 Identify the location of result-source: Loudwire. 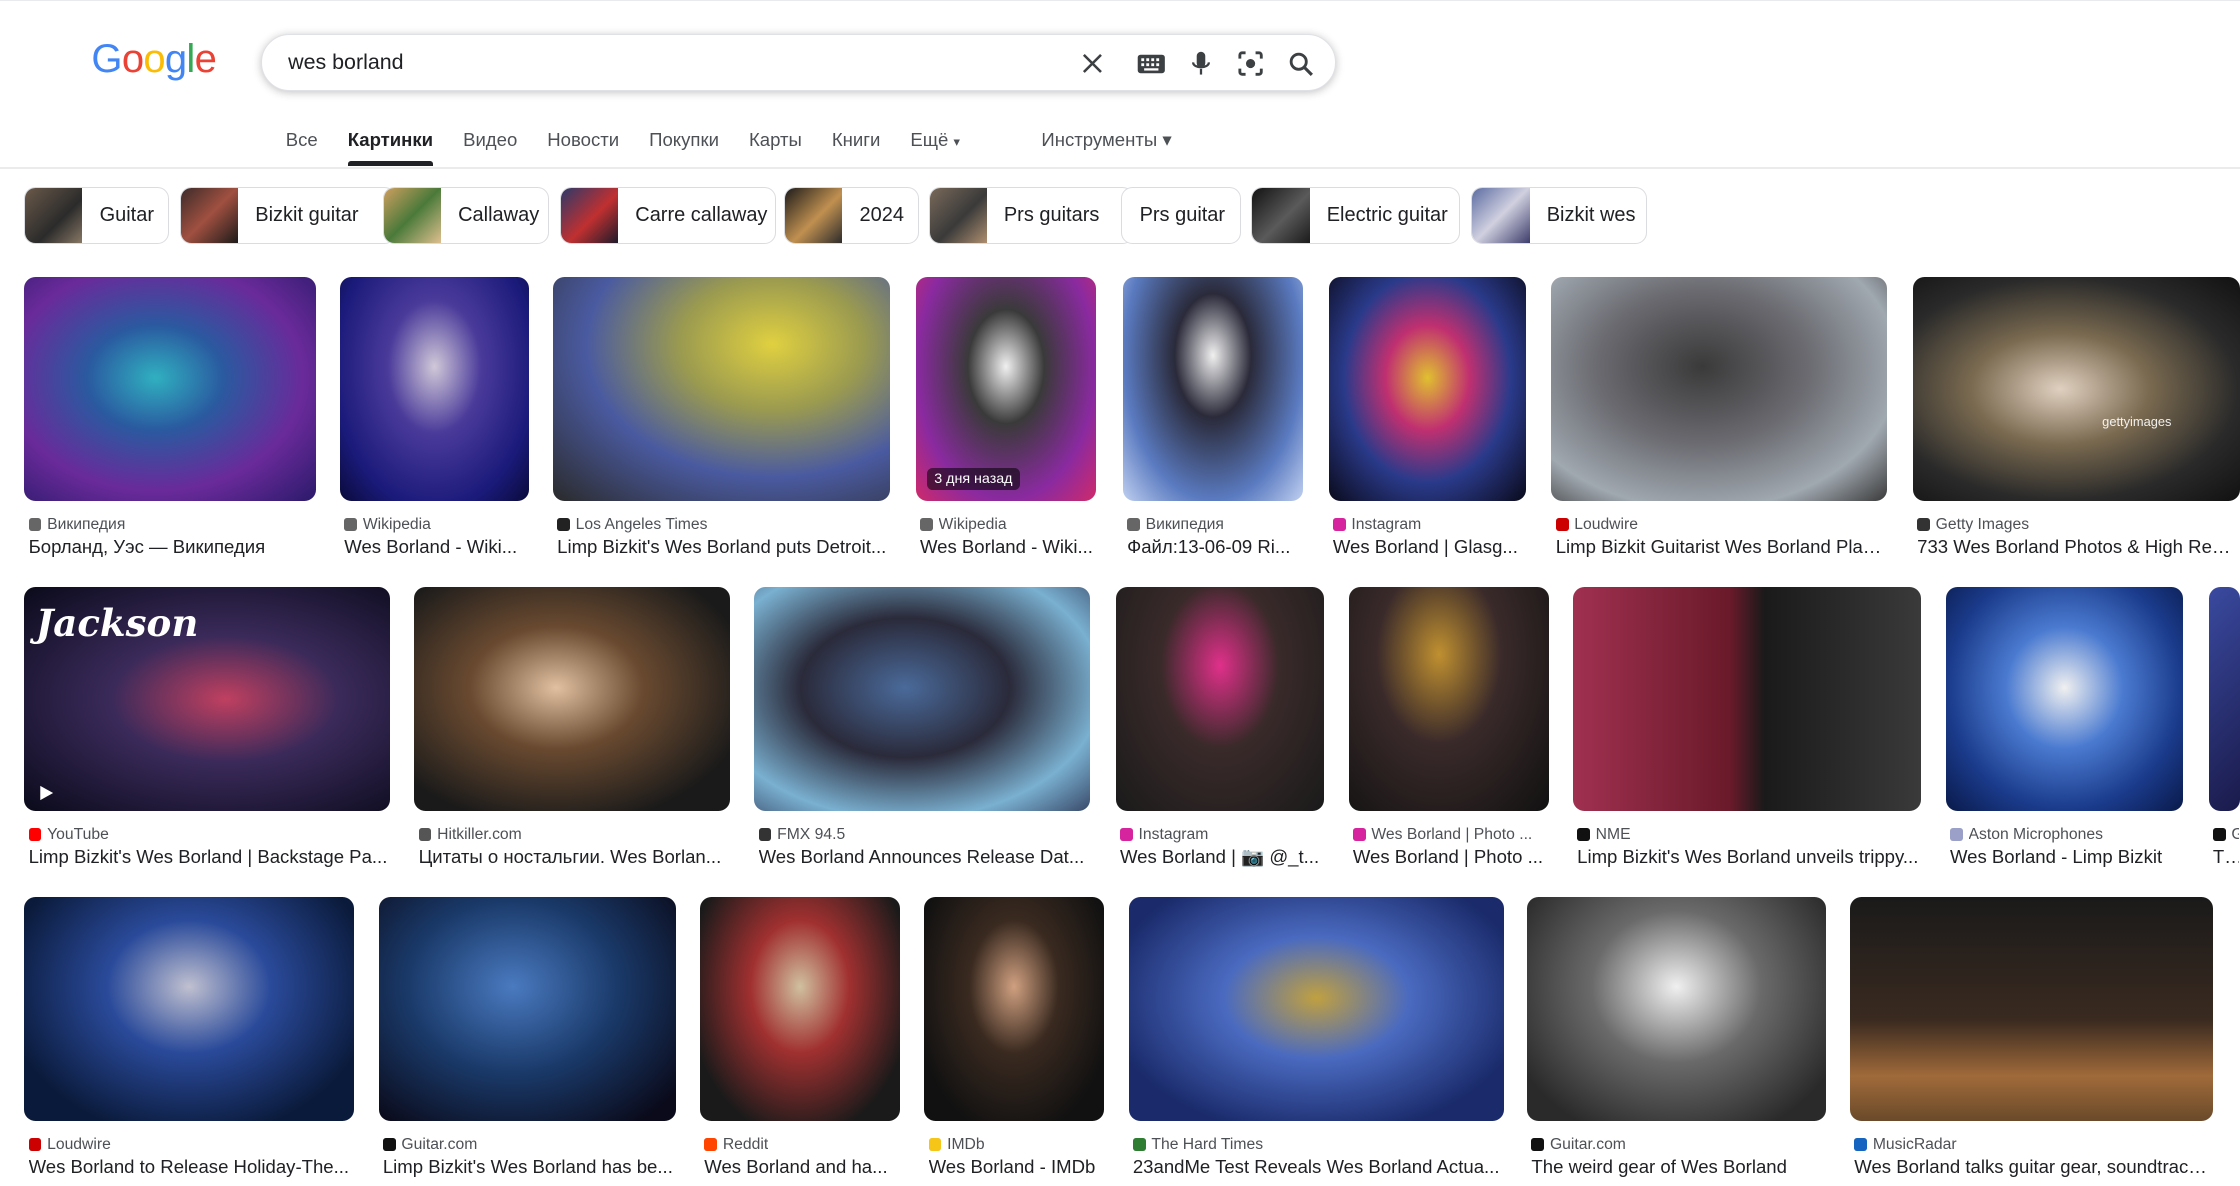
(190, 1145).